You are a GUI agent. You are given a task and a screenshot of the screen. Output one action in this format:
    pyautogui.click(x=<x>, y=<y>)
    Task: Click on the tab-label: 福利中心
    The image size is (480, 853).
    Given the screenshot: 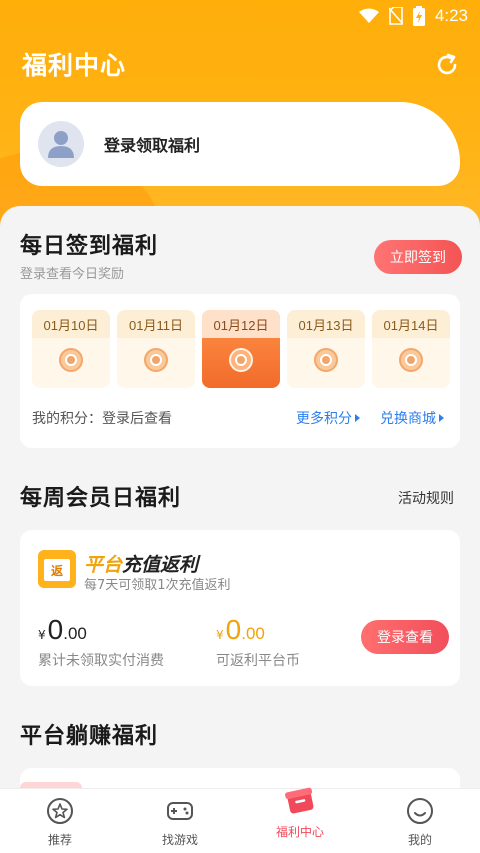 What is the action you would take?
    pyautogui.click(x=299, y=832)
    